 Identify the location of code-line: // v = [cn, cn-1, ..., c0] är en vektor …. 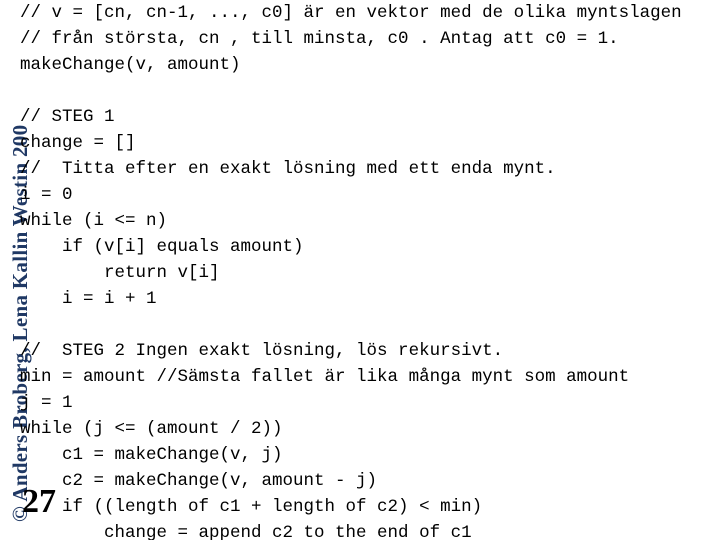
(351, 13).